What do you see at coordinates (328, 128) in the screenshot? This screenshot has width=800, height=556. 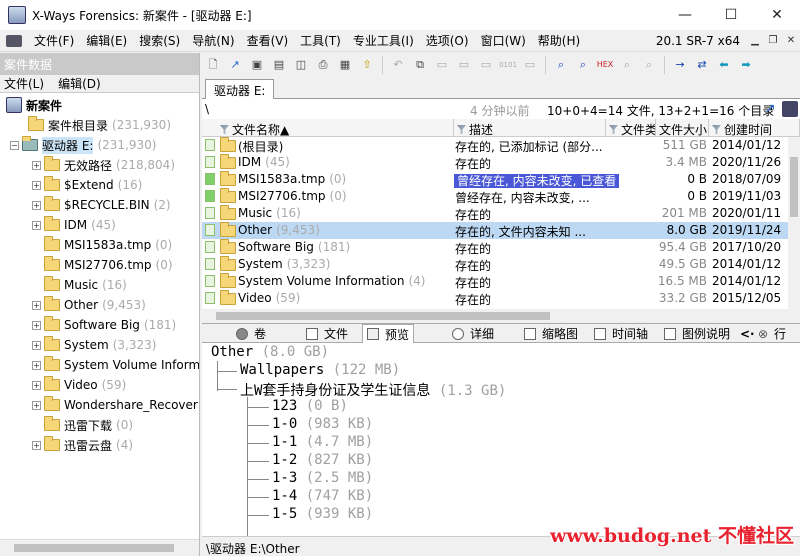 I see `column-name: 文件名称▲` at bounding box center [328, 128].